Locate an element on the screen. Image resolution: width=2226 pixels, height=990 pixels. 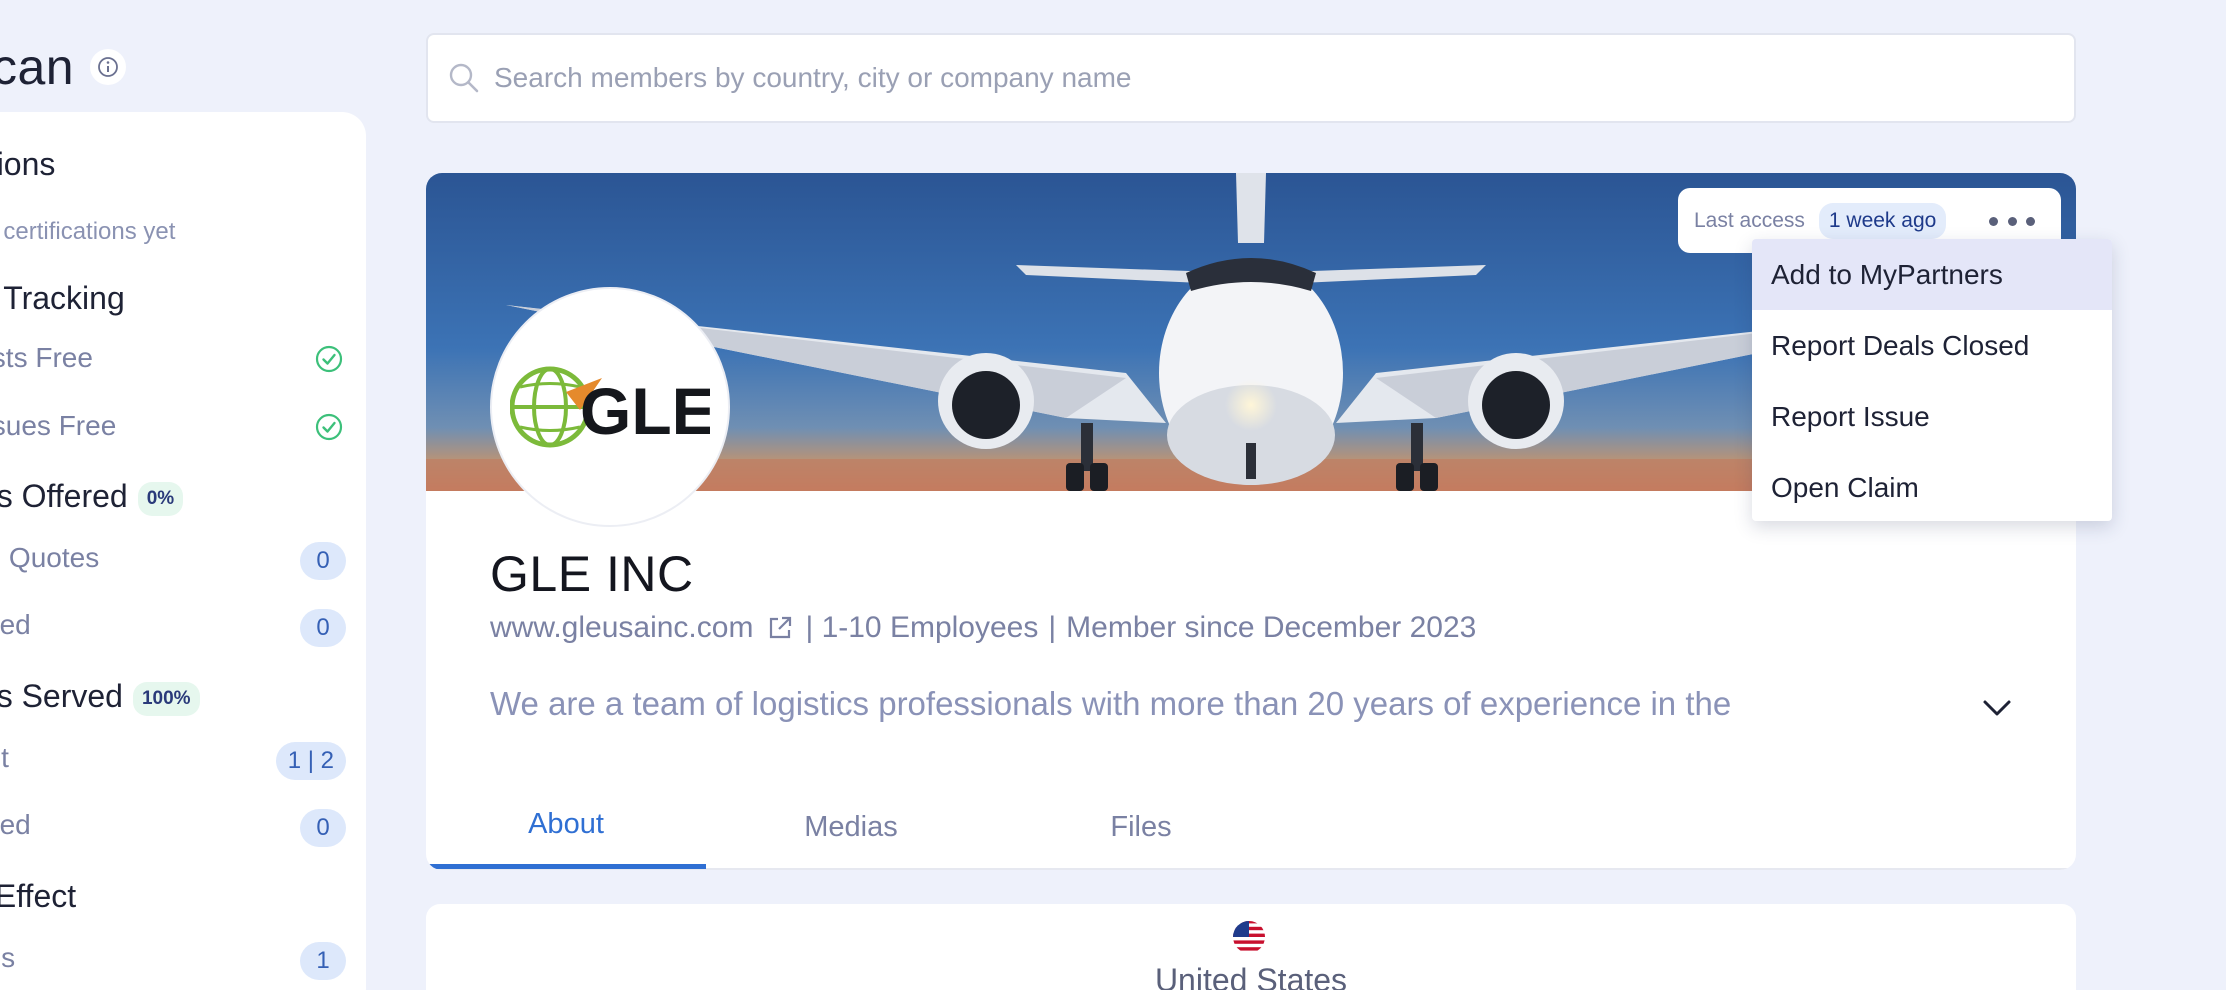
menu-item-report-deals-closed: Report Deals Closed is located at coordinates (1932, 345).